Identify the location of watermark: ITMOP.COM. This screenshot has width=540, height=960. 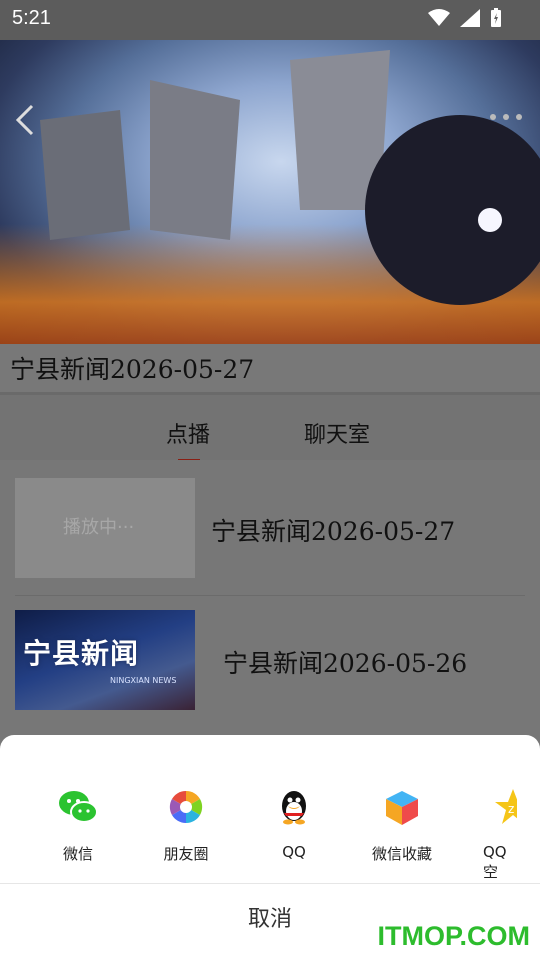
(453, 936).